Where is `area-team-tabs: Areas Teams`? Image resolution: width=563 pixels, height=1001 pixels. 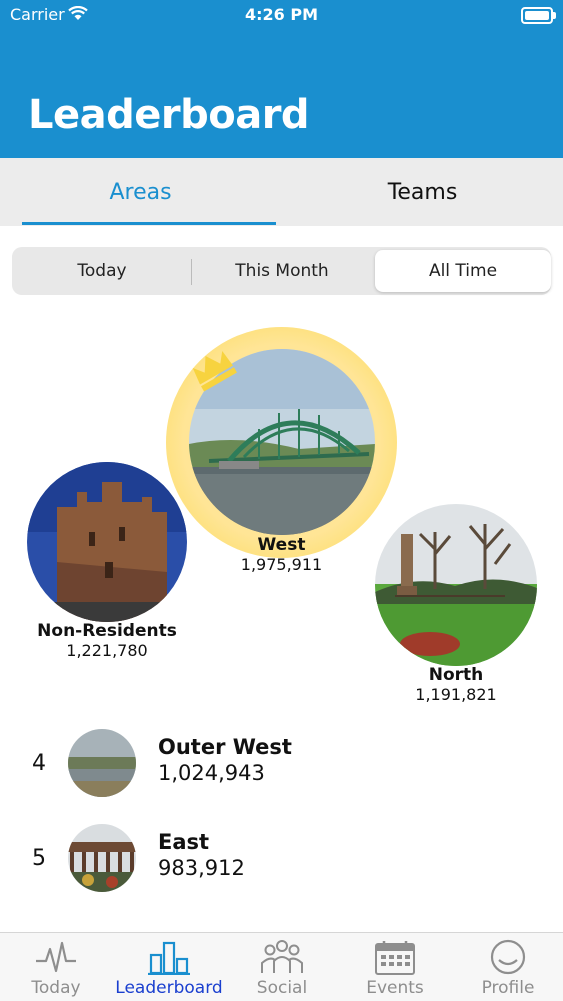
area-team-tabs: Areas Teams is located at coordinates (281, 192).